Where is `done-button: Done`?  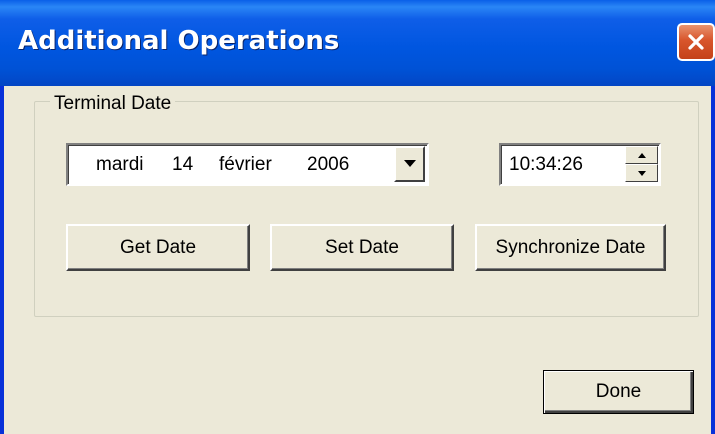 done-button: Done is located at coordinates (618, 392).